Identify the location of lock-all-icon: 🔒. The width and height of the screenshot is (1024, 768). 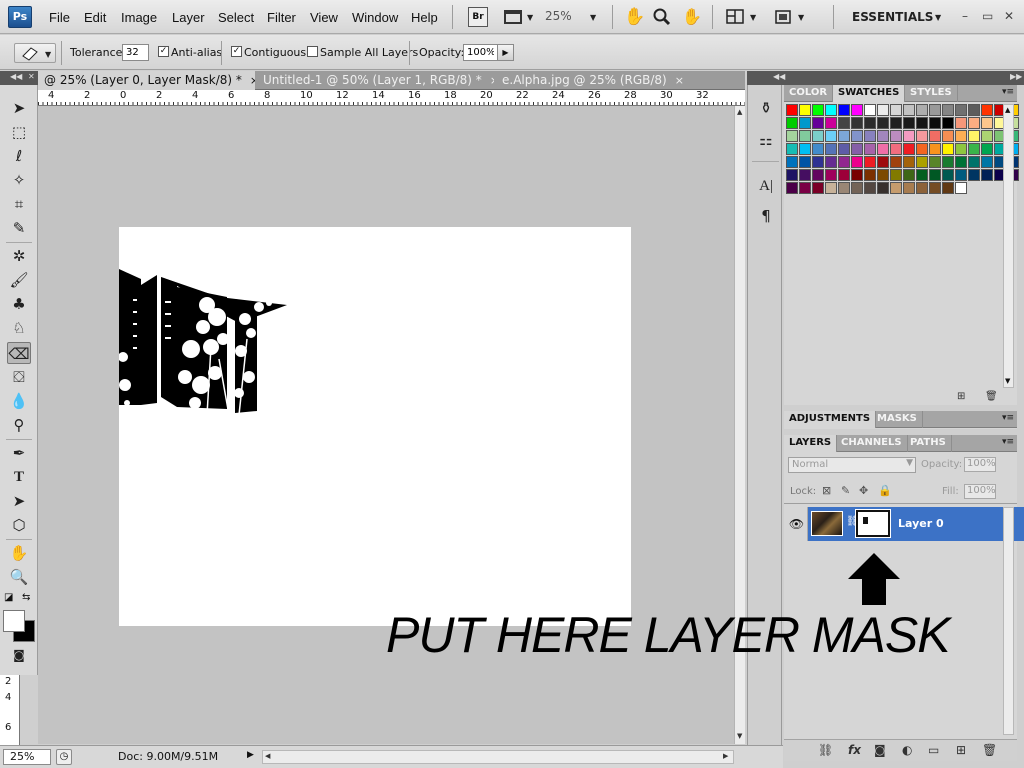
(885, 490).